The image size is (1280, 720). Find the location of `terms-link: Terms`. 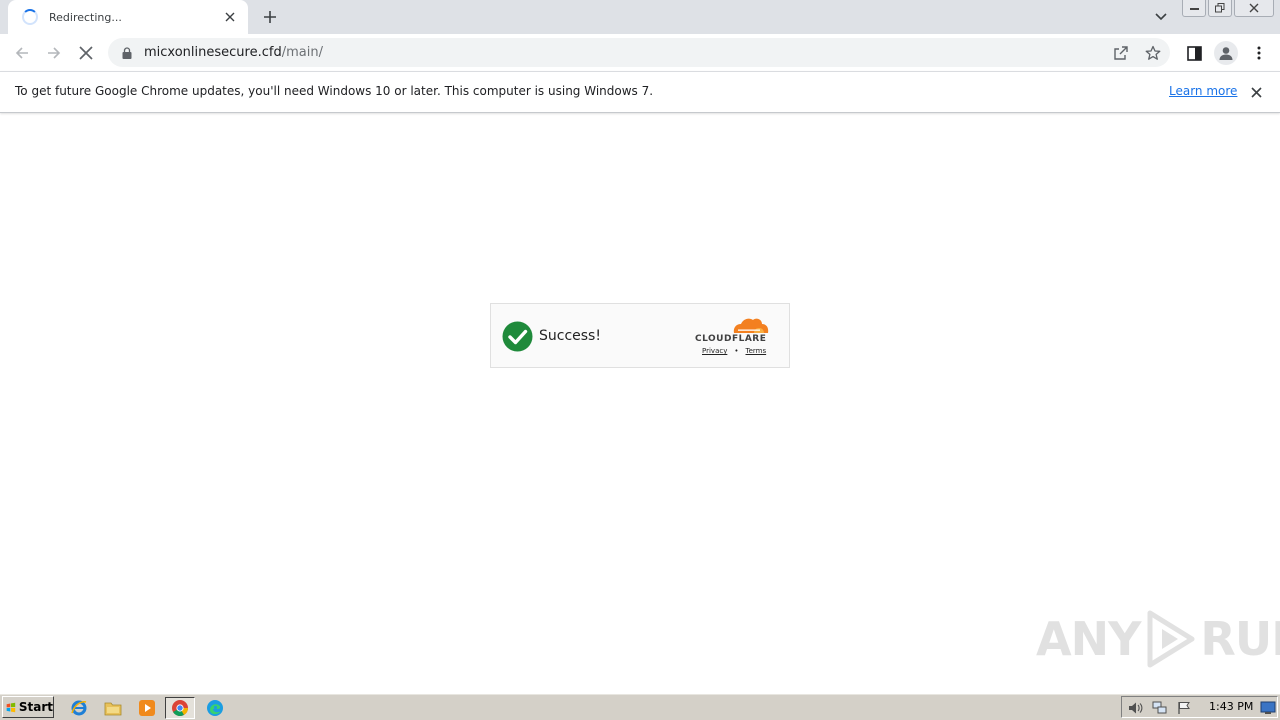

terms-link: Terms is located at coordinates (756, 351).